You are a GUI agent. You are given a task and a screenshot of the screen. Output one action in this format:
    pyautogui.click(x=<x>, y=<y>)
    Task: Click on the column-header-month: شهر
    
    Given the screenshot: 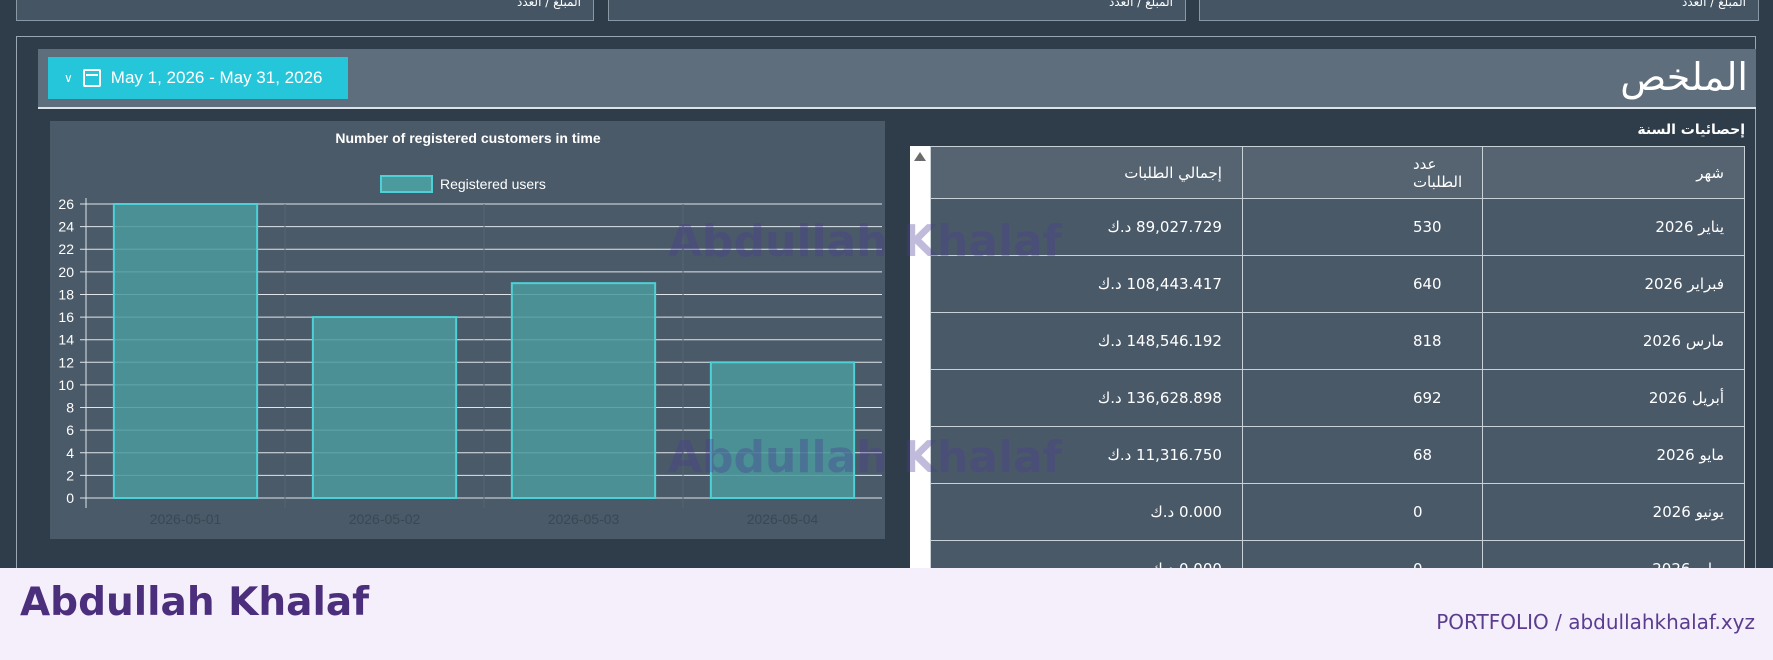 What is the action you would take?
    pyautogui.click(x=1613, y=172)
    